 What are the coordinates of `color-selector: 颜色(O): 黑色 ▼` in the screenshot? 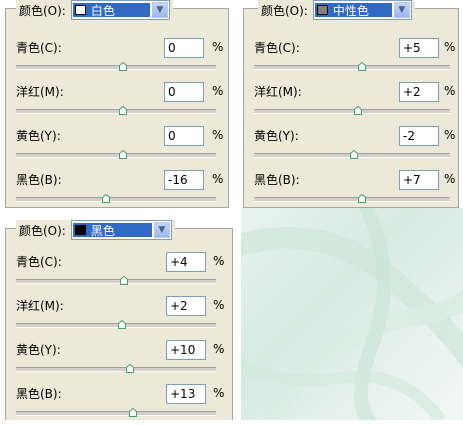 It's located at (95, 230).